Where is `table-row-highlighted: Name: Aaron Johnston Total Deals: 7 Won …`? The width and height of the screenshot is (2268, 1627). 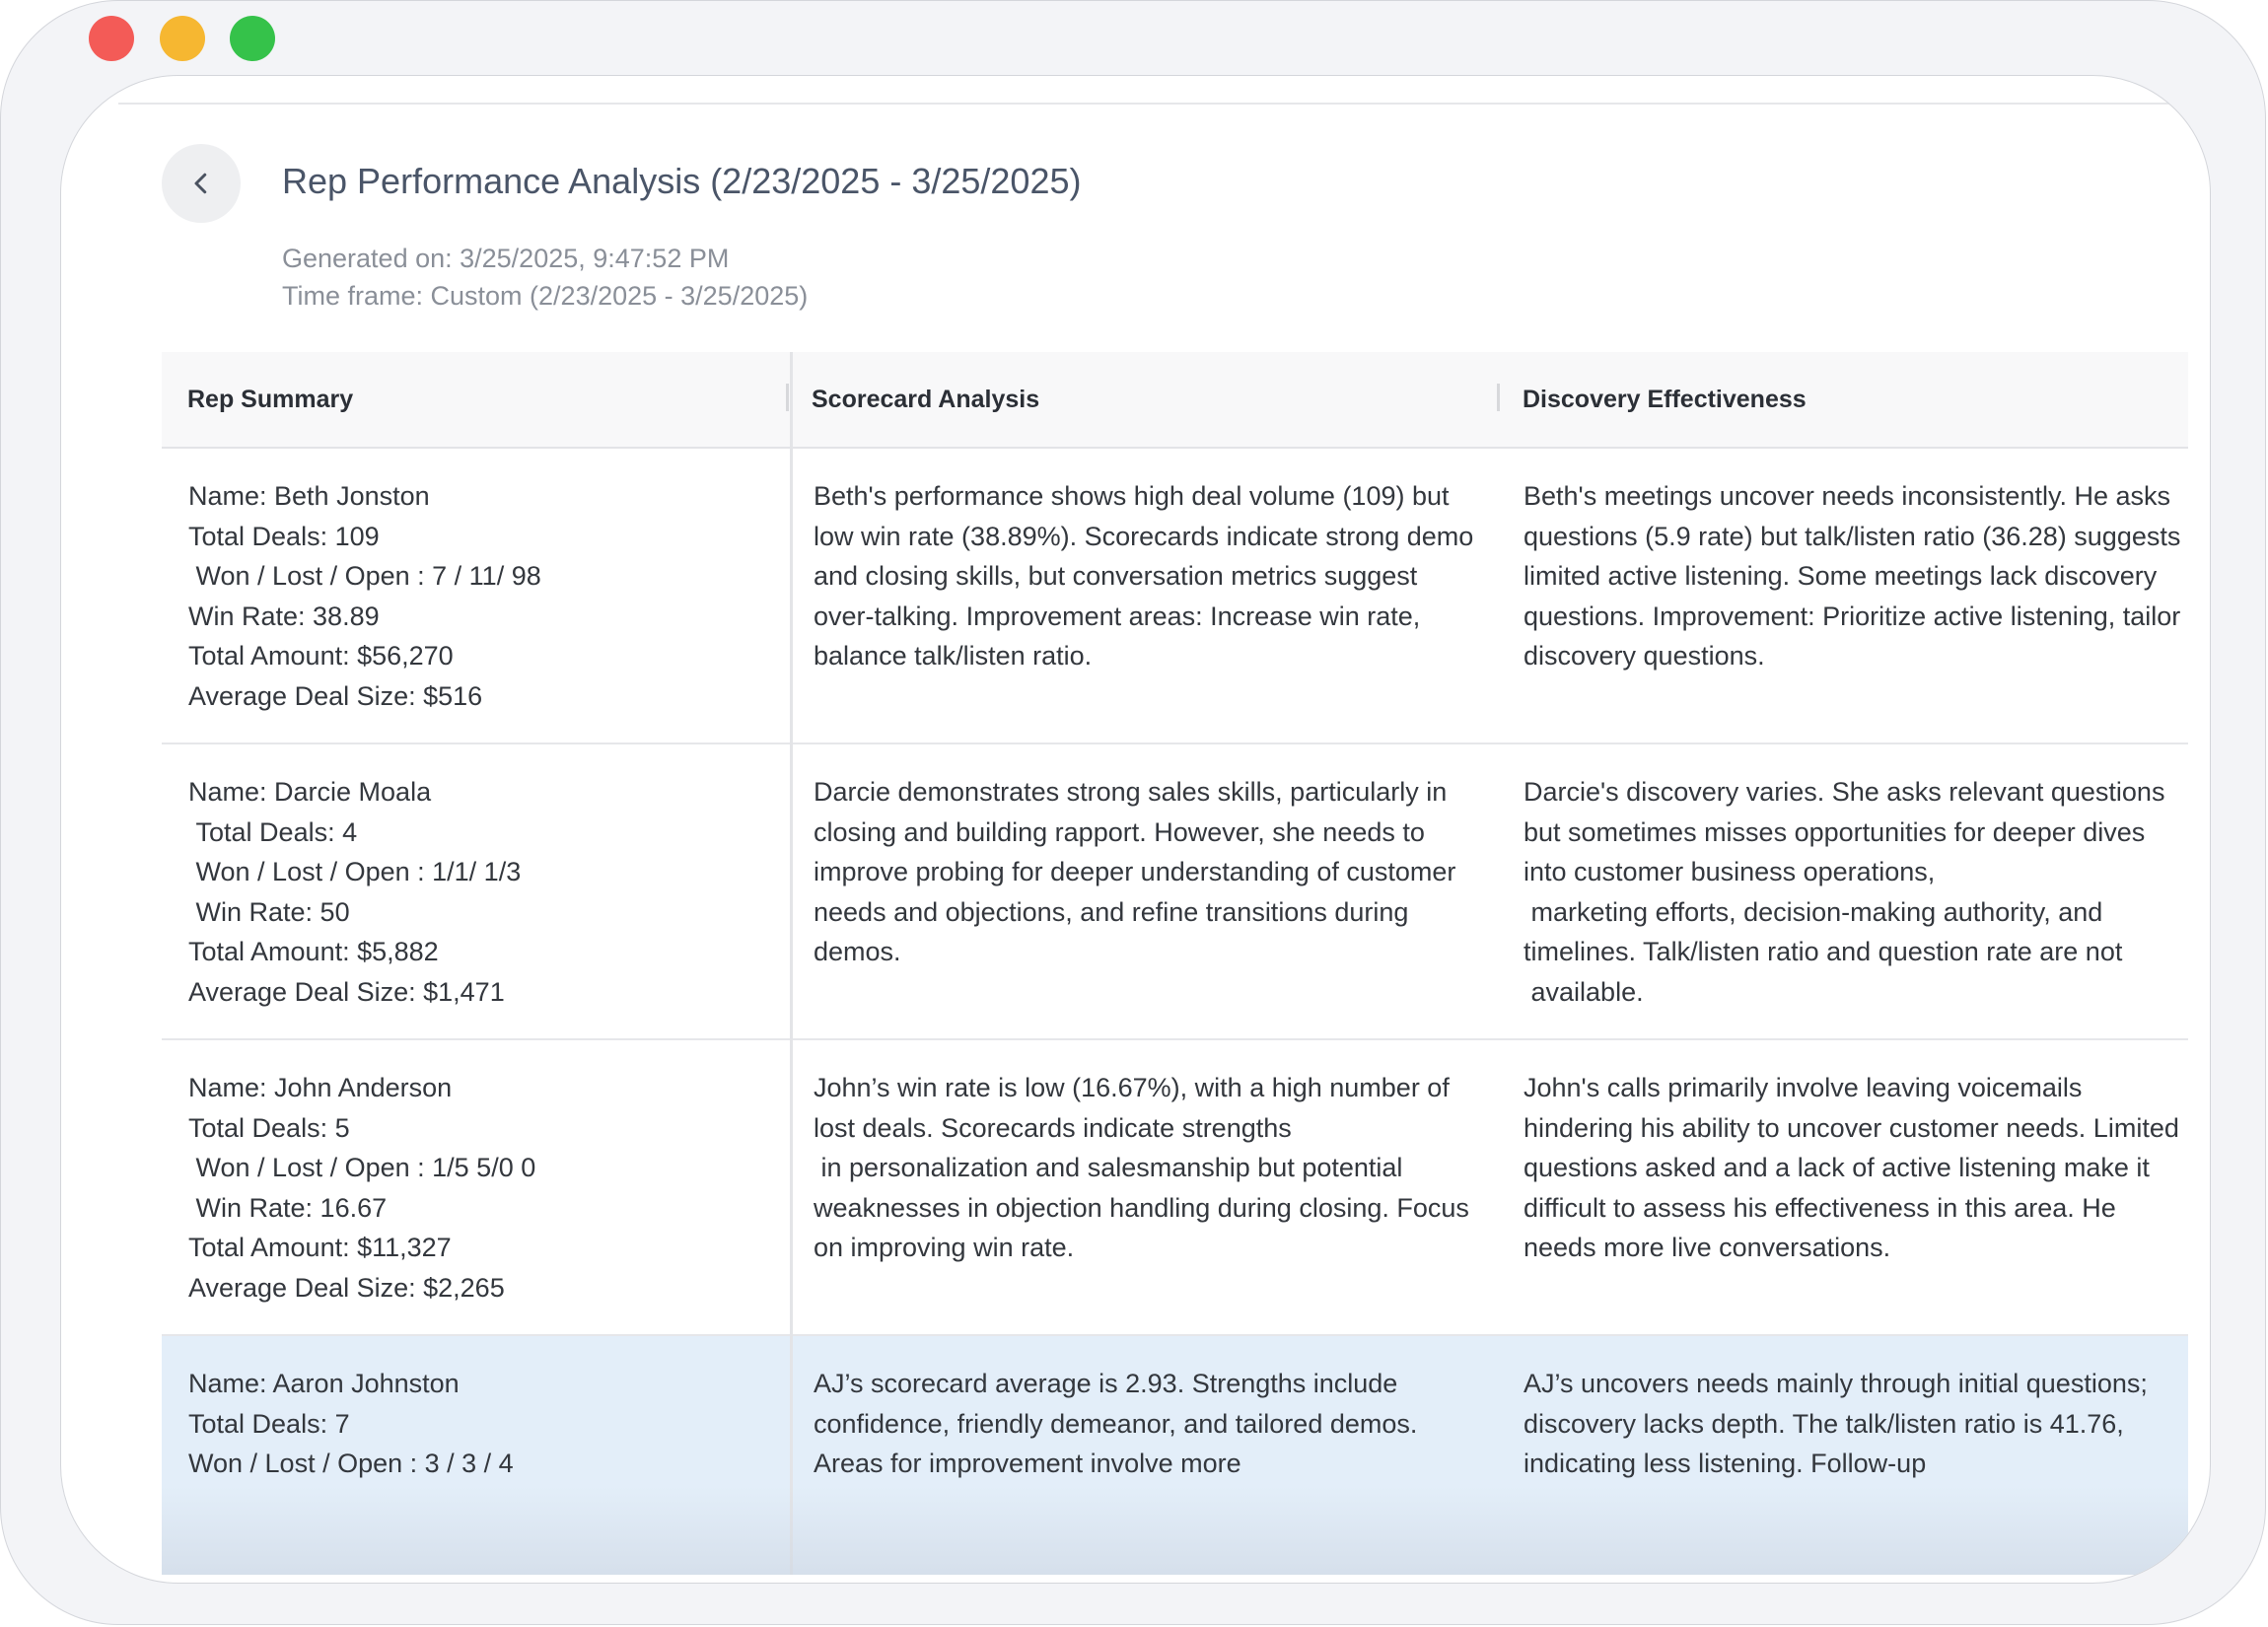
table-row-highlighted: Name: Aaron Johnston Total Deals: 7 Won … is located at coordinates (1175, 1455).